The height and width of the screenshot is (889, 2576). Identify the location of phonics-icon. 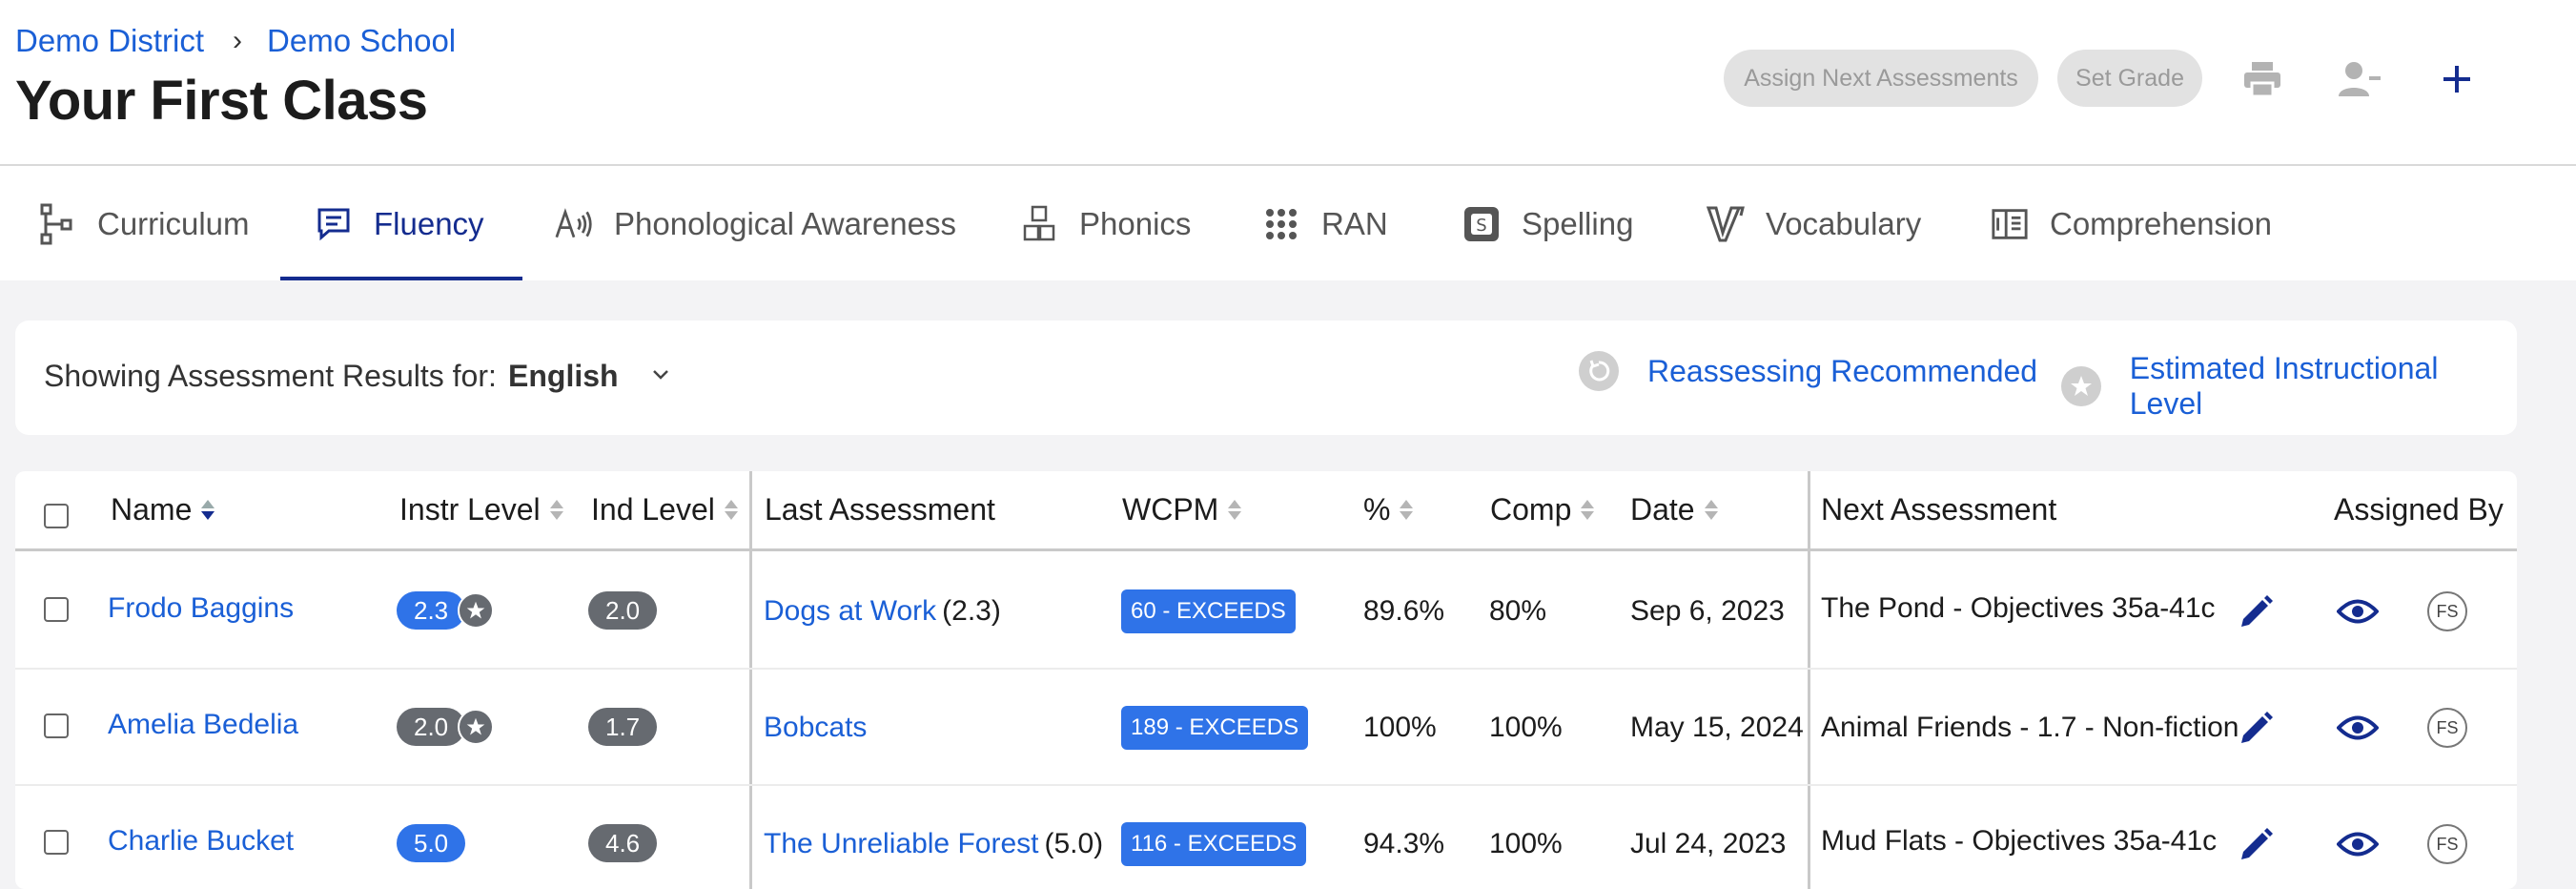
(1039, 224).